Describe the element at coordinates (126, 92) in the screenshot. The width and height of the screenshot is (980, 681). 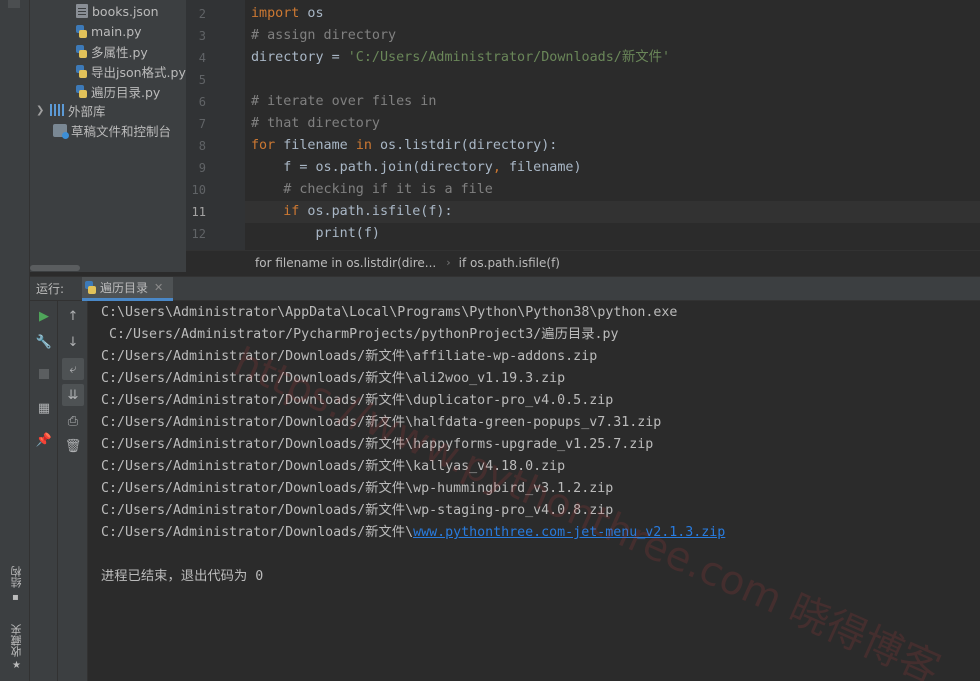
I see `tree-item-label: 遍历目录.py` at that location.